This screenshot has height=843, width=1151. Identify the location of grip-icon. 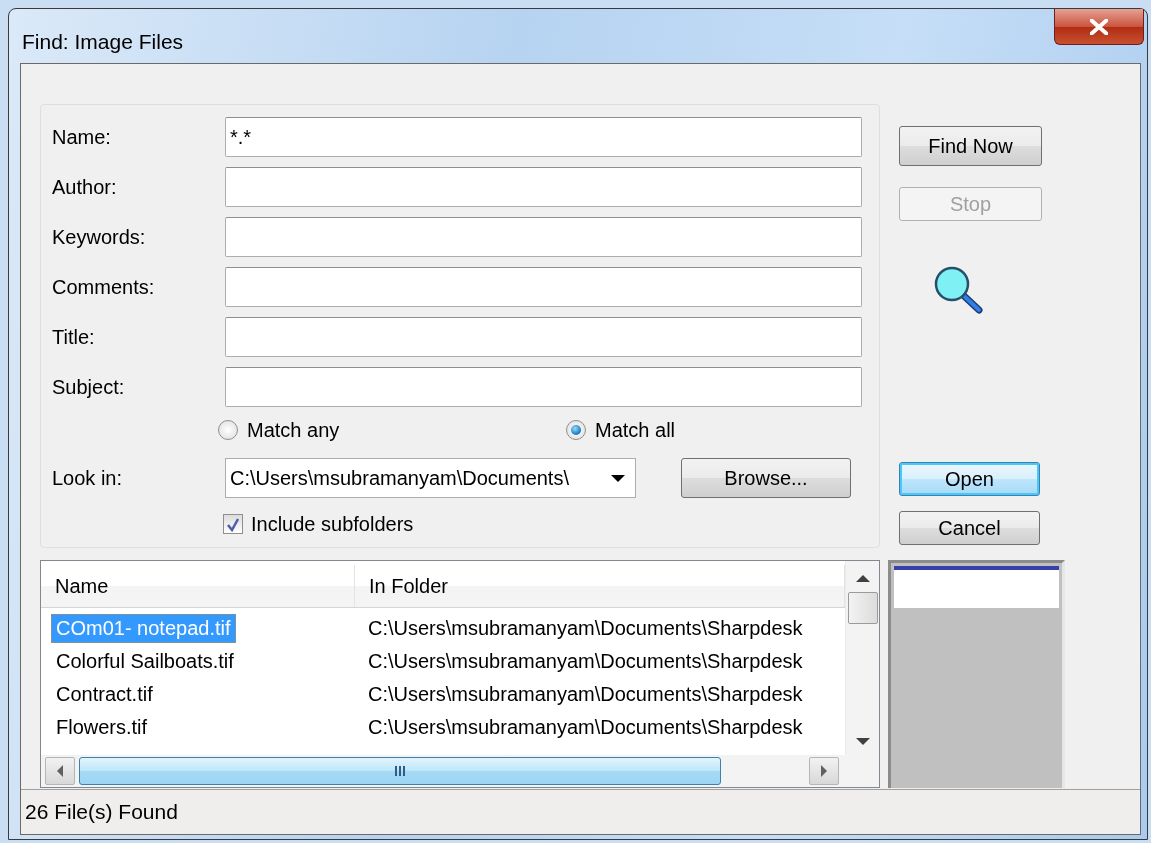
(400, 771).